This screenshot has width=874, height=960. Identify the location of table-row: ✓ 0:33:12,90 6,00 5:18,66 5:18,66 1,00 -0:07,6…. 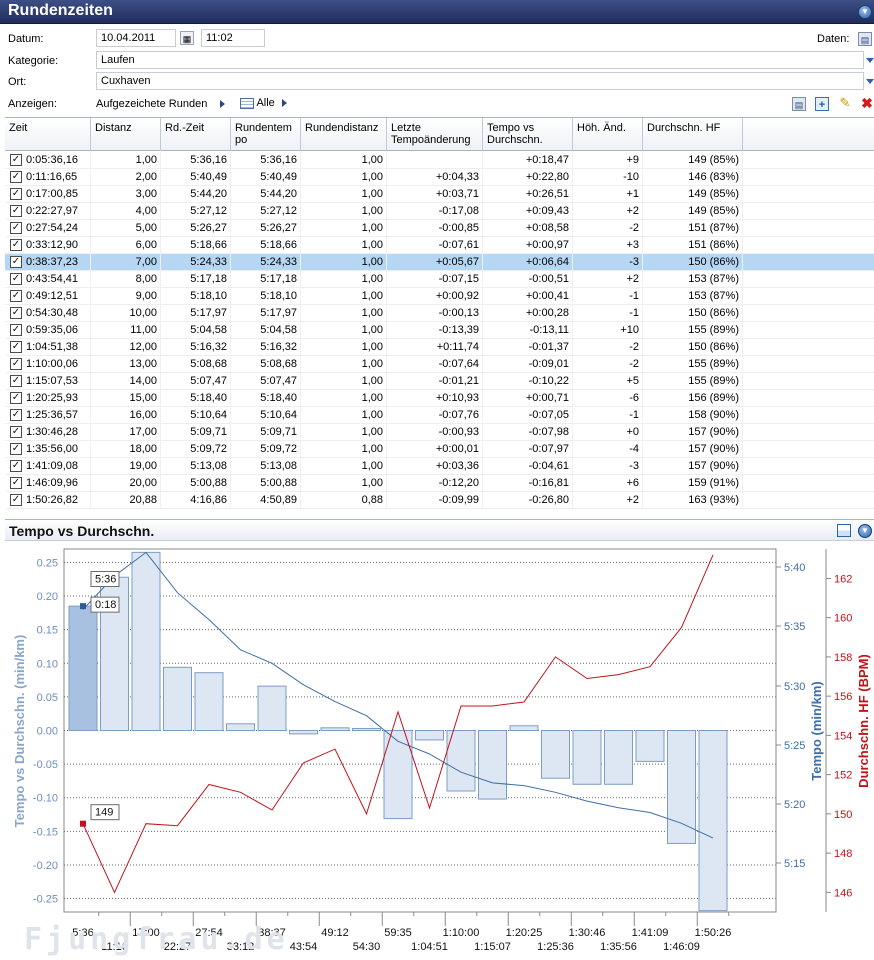
(439, 245).